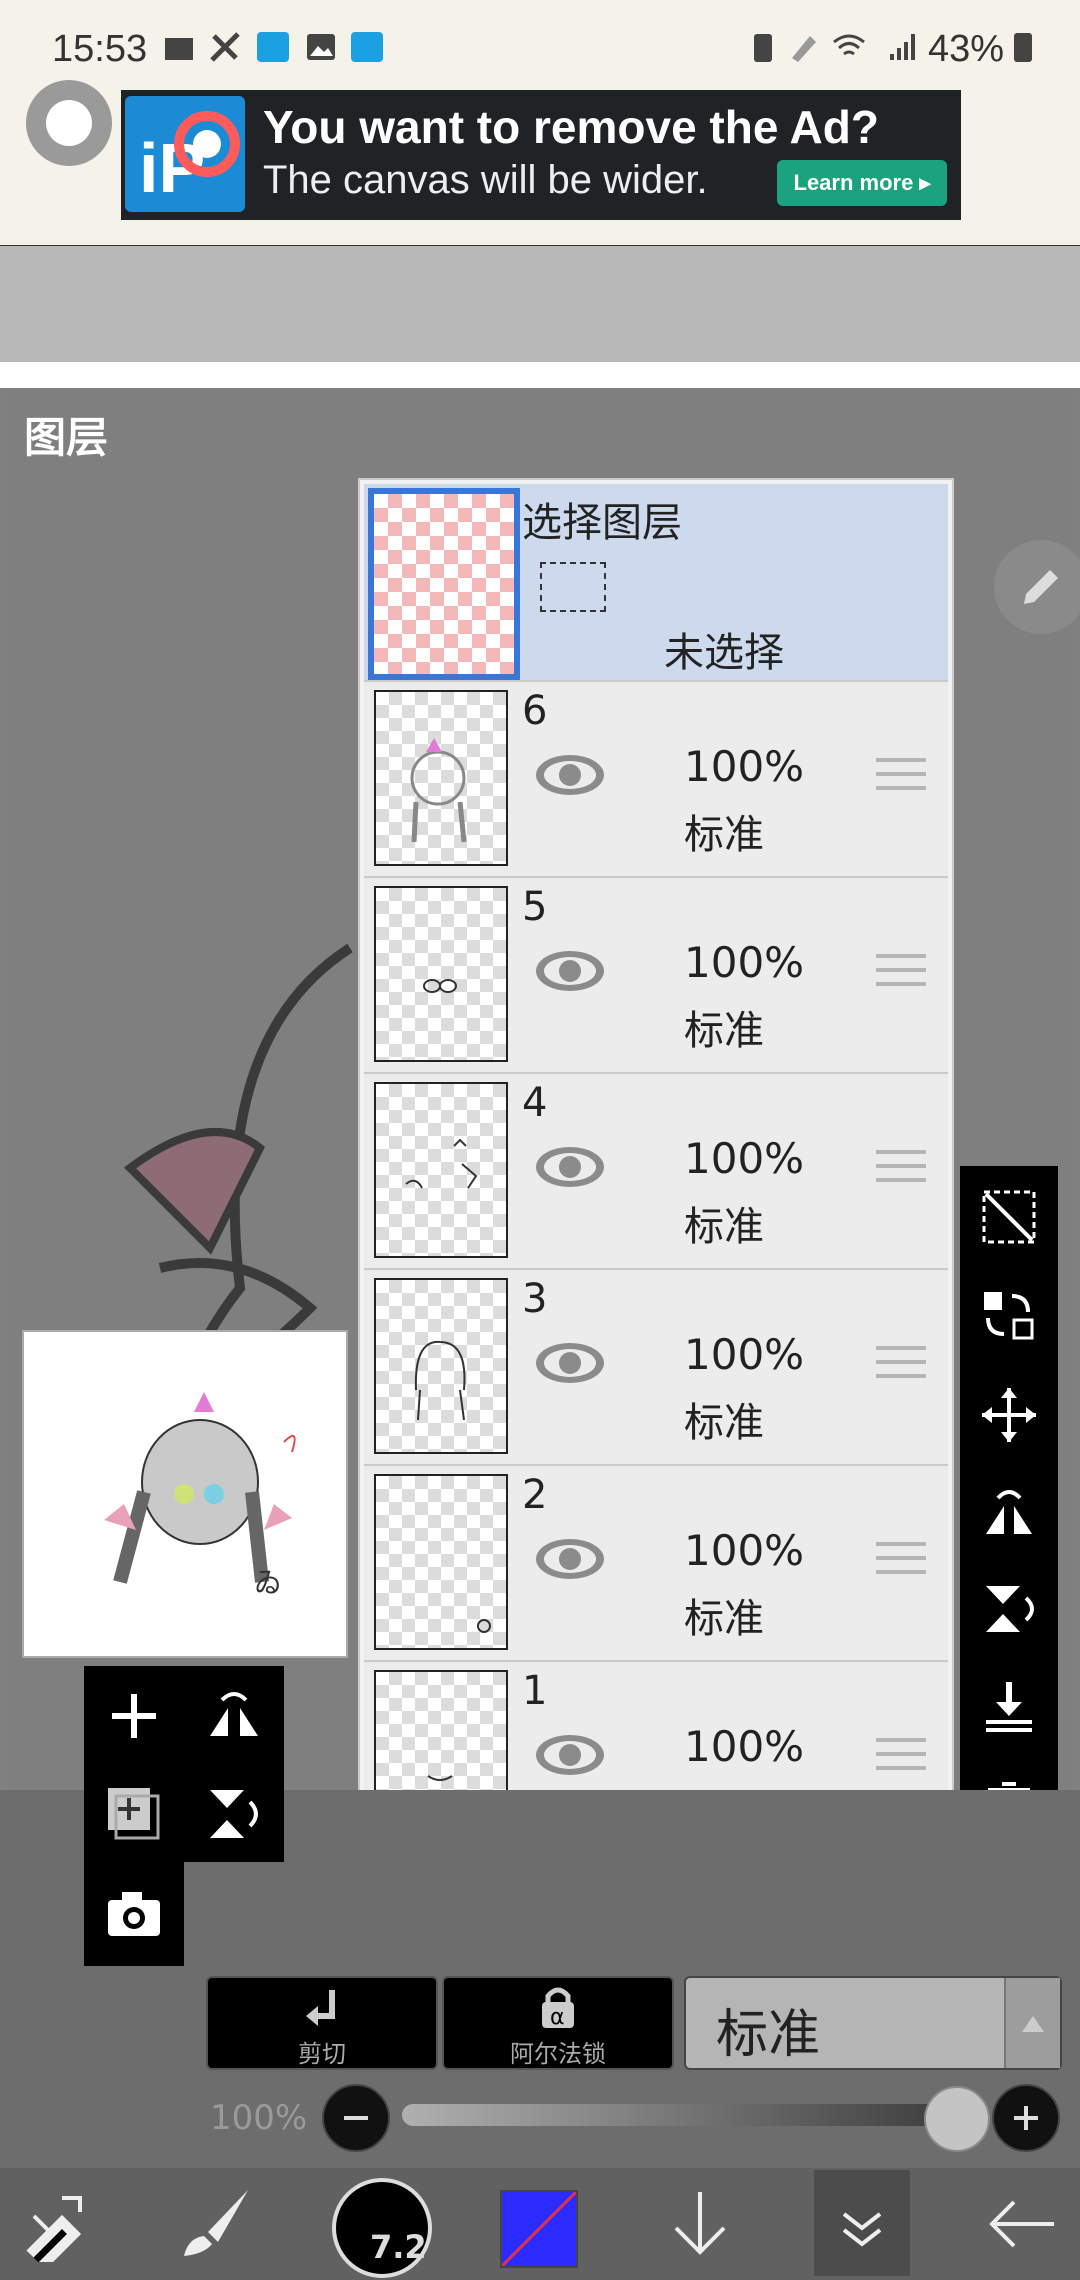 This screenshot has width=1080, height=2280. I want to click on layer-number: 4, so click(535, 1103).